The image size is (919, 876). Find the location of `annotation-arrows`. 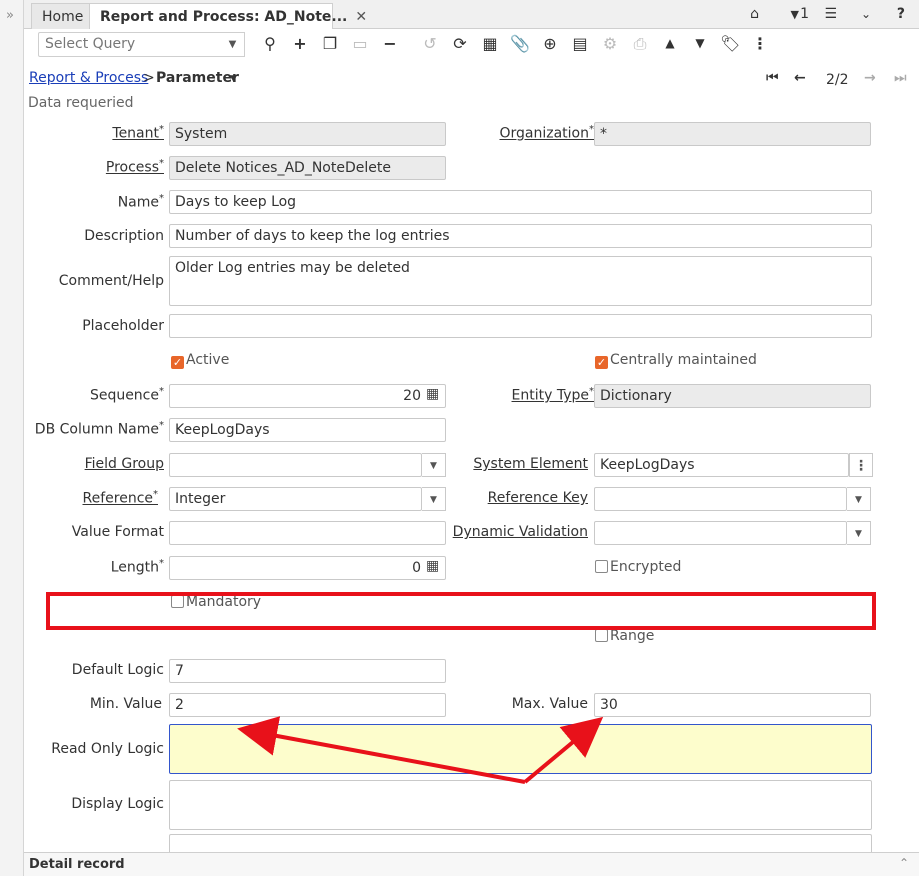

annotation-arrows is located at coordinates (420, 750).